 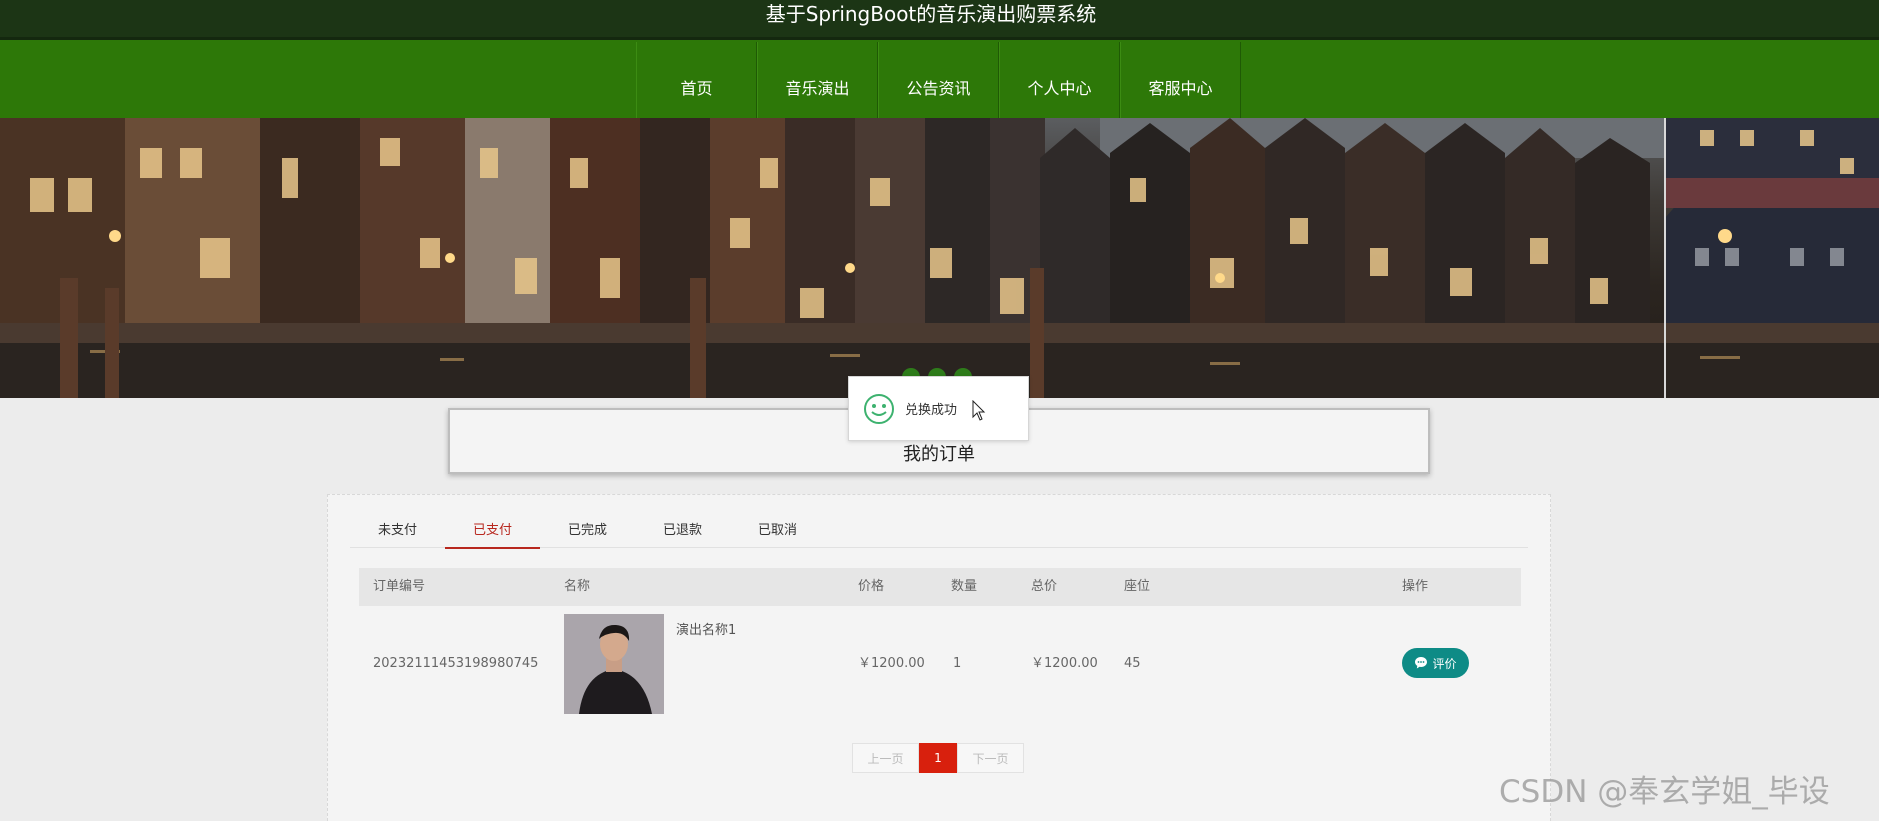 I want to click on next-page-button: 下一页, so click(x=990, y=758).